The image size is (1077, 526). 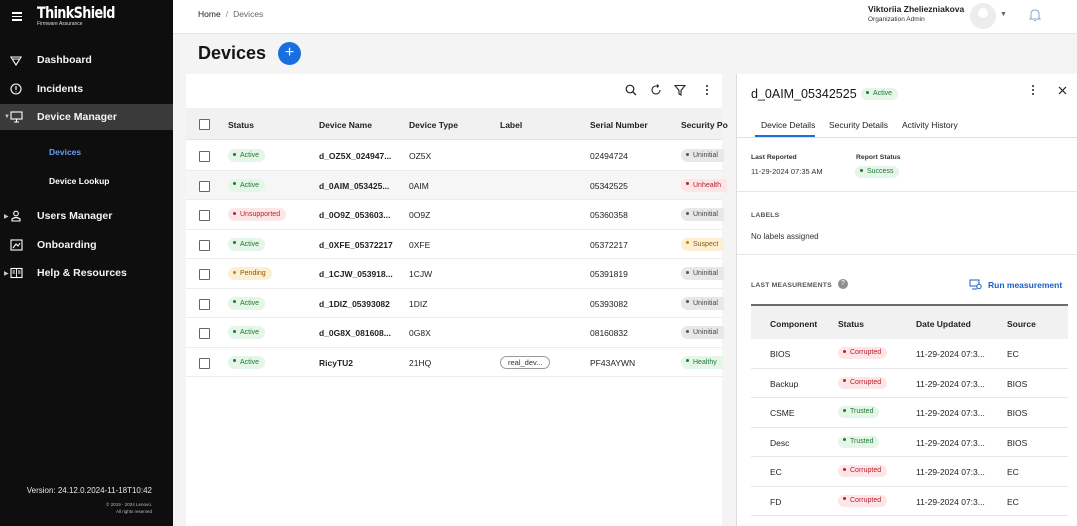 I want to click on device-name: d_0XFE_05372217, so click(x=356, y=245).